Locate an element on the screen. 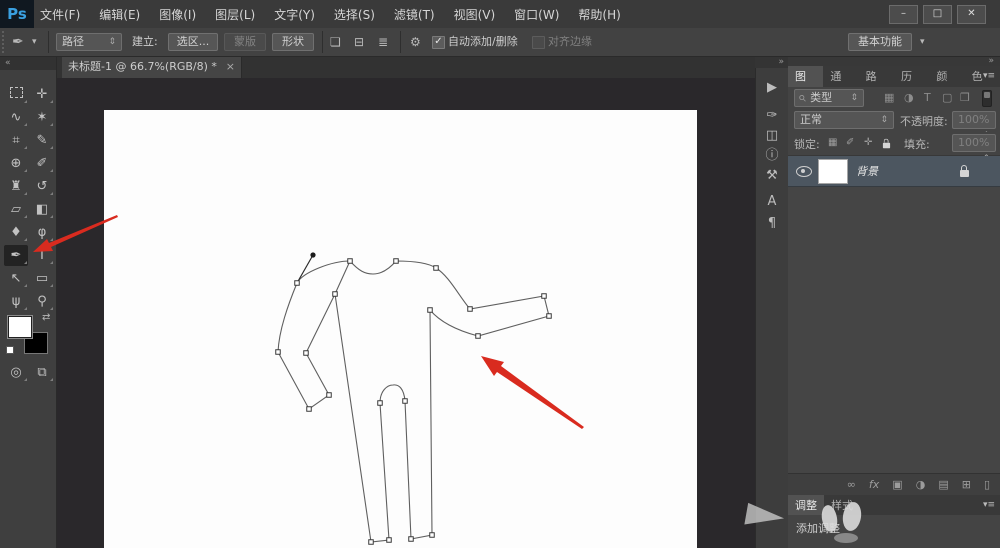 The image size is (1000, 548). maximize-button: □ is located at coordinates (937, 14).